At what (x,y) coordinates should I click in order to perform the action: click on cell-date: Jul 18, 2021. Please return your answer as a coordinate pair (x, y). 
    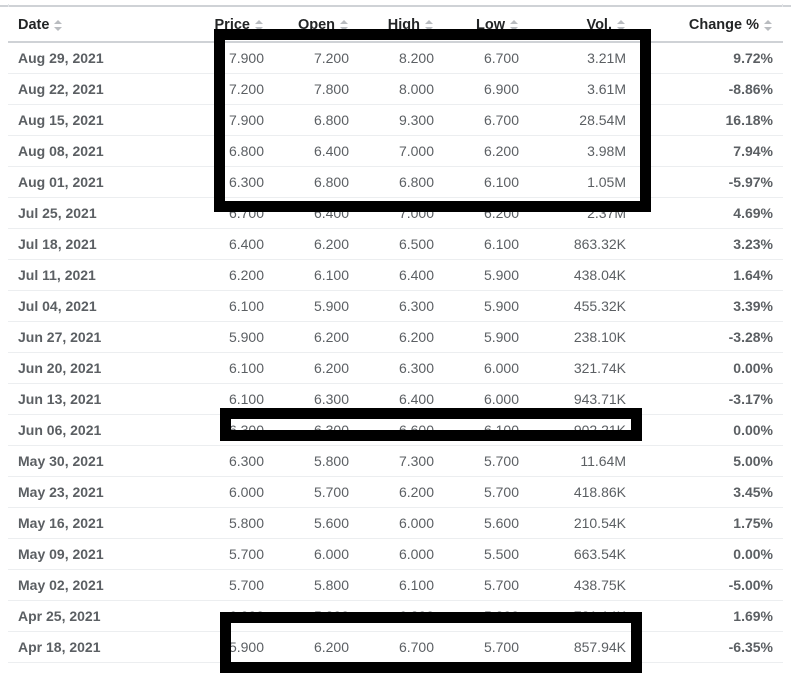
    Looking at the image, I should click on (103, 244).